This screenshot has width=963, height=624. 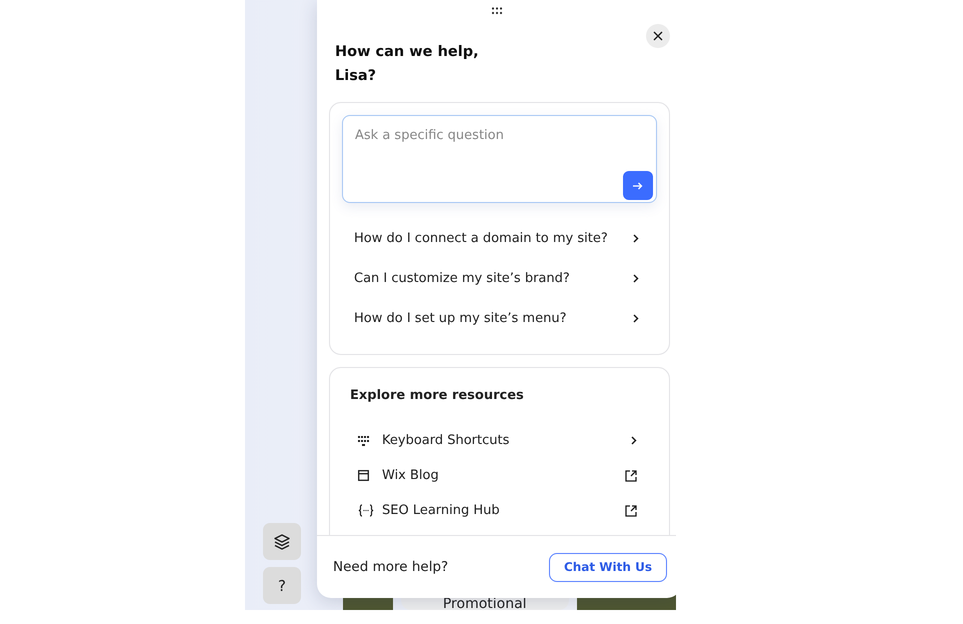 I want to click on keypad-icon, so click(x=363, y=441).